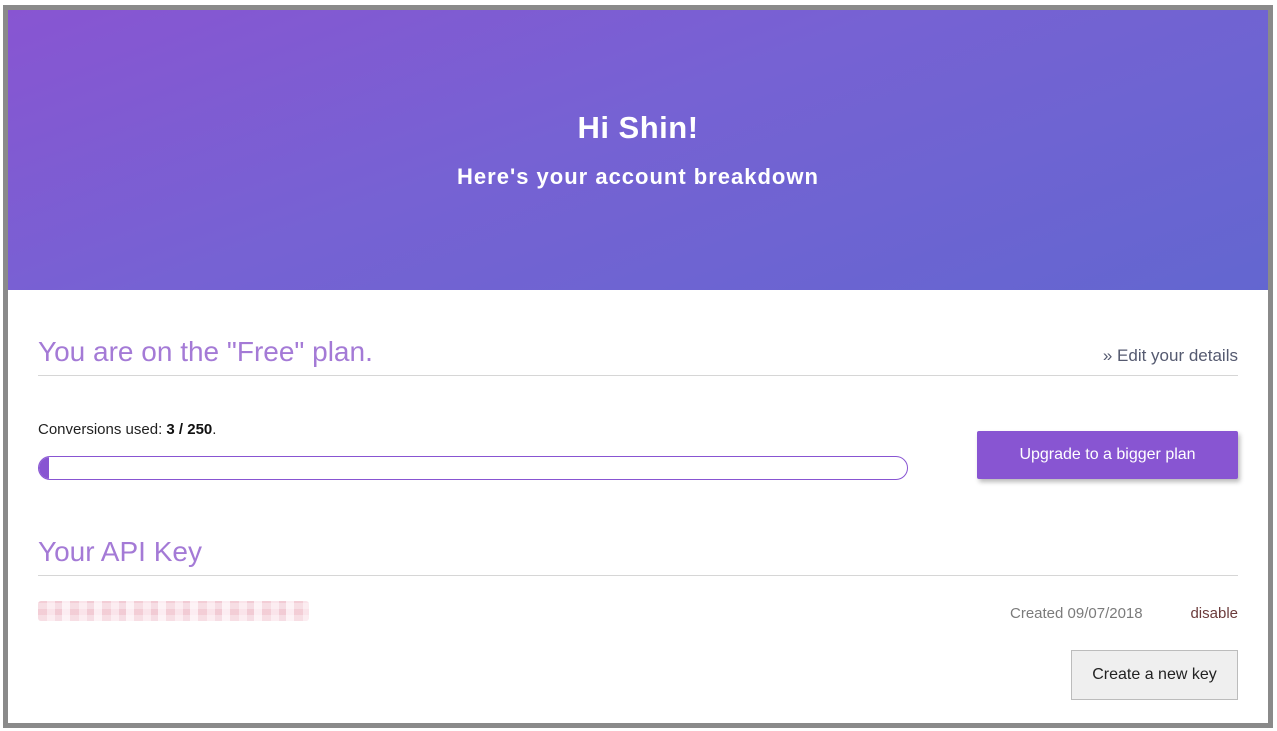 Image resolution: width=1277 pixels, height=731 pixels. I want to click on greeting-title: Hi Shin!, so click(638, 127).